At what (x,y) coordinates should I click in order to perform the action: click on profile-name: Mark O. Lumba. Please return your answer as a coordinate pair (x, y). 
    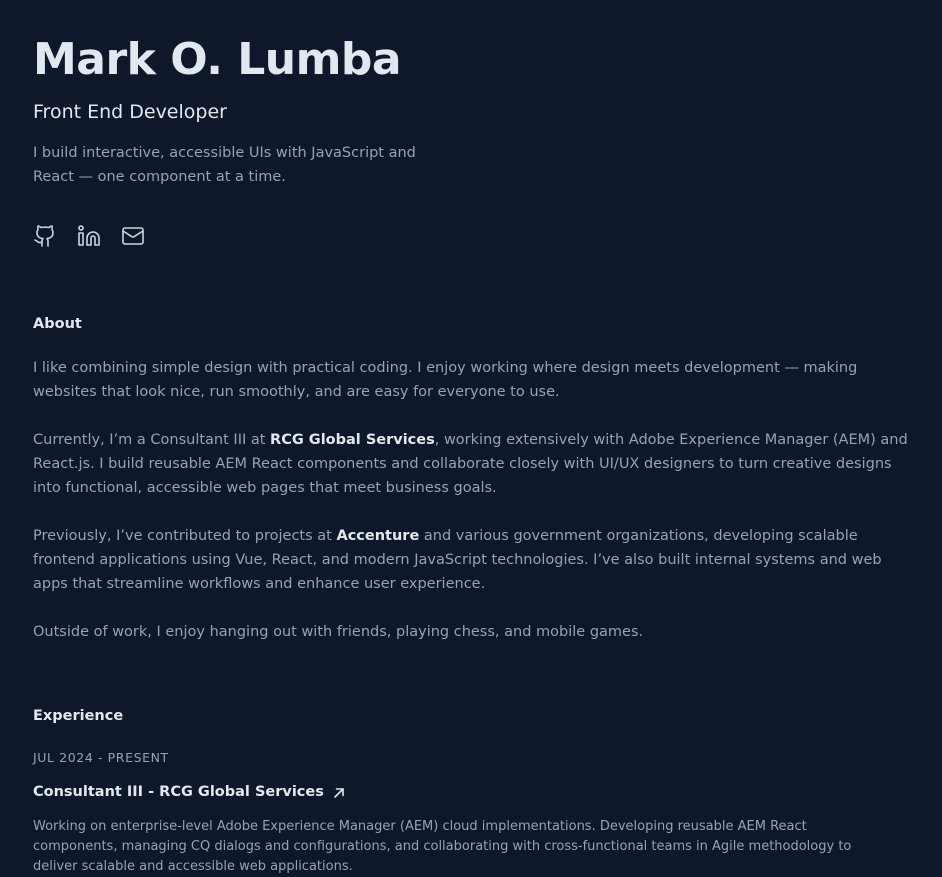
    Looking at the image, I should click on (217, 59).